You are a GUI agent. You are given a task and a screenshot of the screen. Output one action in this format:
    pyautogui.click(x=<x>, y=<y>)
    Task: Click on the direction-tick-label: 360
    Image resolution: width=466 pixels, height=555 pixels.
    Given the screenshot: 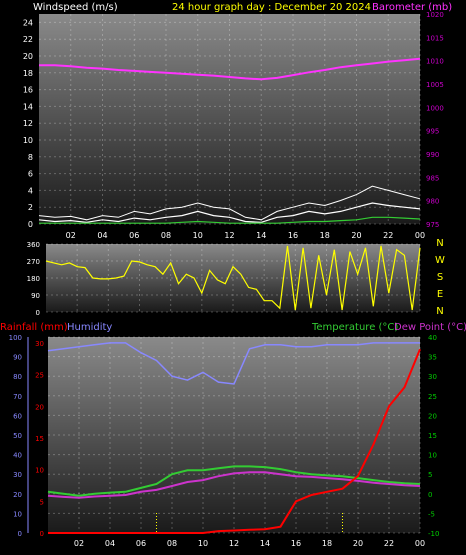 What is the action you would take?
    pyautogui.click(x=33, y=245)
    